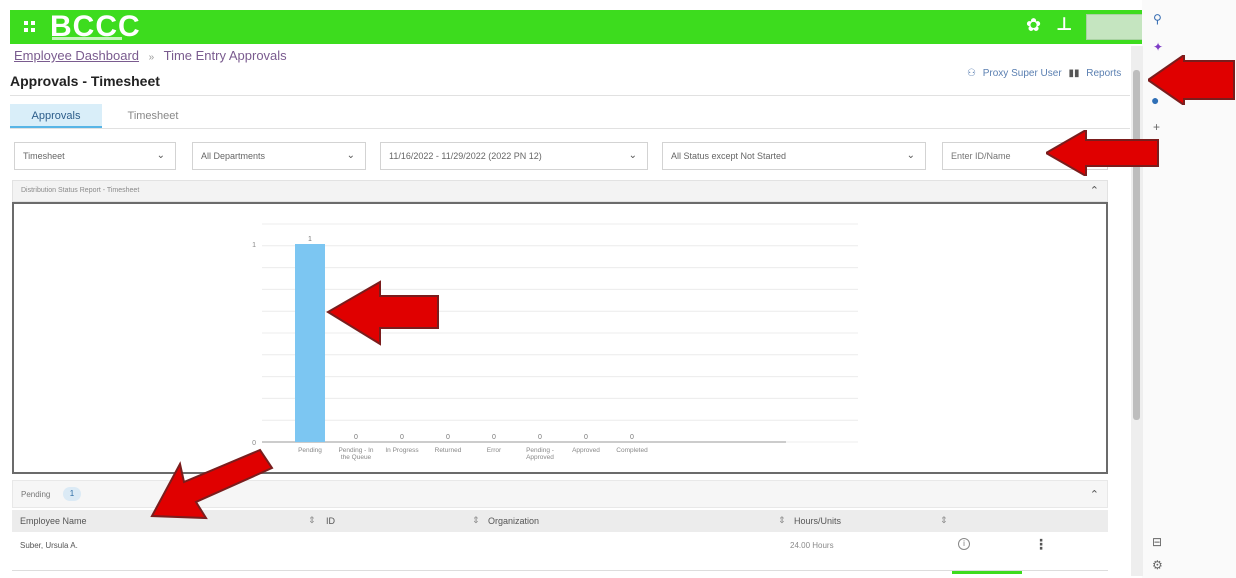 The width and height of the screenshot is (1236, 578). Describe the element at coordinates (53, 521) in the screenshot. I see `column-employee-name: Employee Name` at that location.